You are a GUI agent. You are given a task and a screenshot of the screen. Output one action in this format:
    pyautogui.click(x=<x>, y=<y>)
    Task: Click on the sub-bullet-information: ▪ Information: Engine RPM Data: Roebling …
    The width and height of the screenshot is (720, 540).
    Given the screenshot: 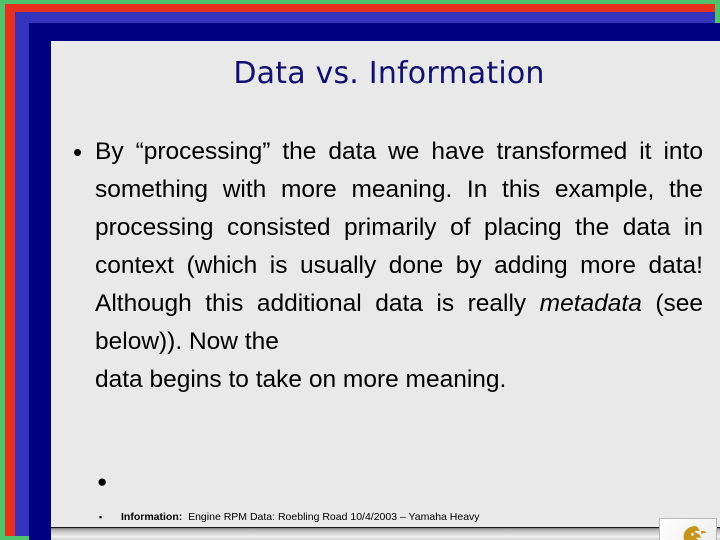 What is the action you would take?
    pyautogui.click(x=399, y=517)
    